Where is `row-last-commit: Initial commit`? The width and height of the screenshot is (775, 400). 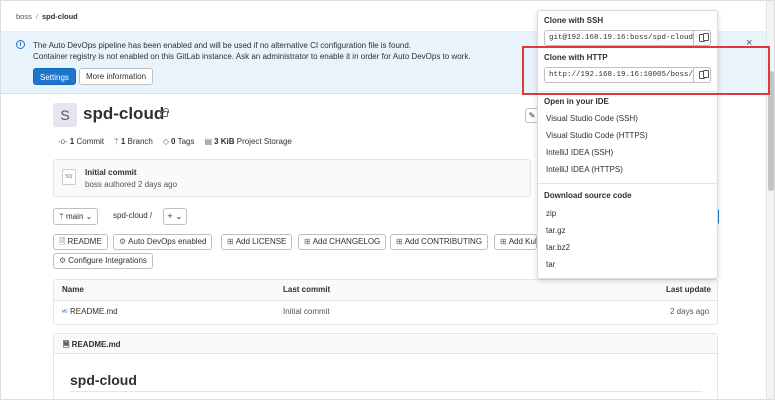 row-last-commit: Initial commit is located at coordinates (306, 311).